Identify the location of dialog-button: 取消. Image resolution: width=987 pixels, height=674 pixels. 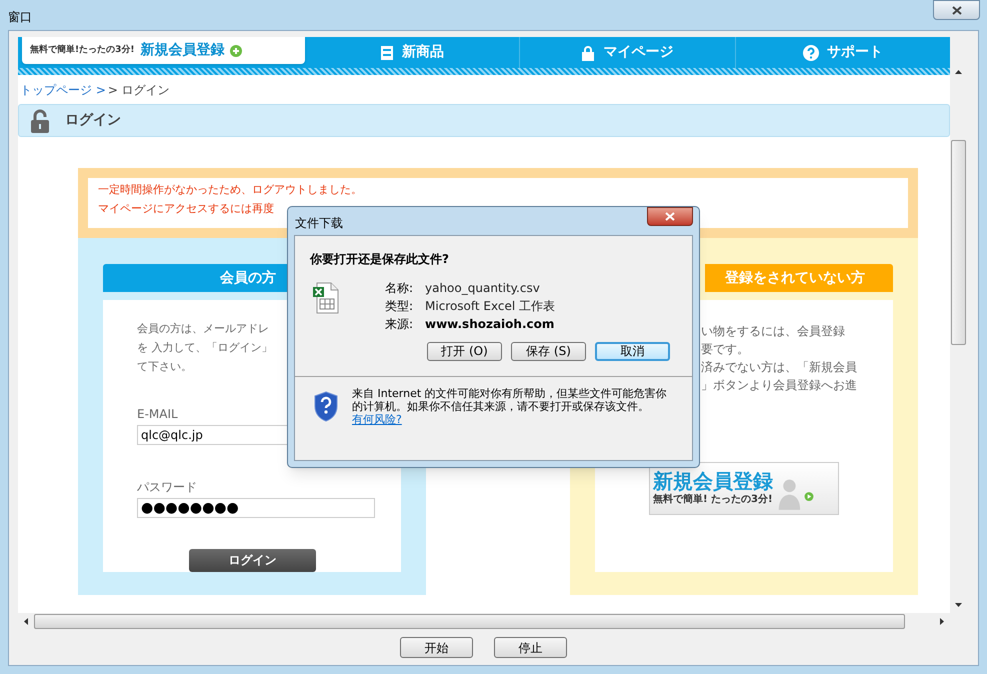
(632, 351).